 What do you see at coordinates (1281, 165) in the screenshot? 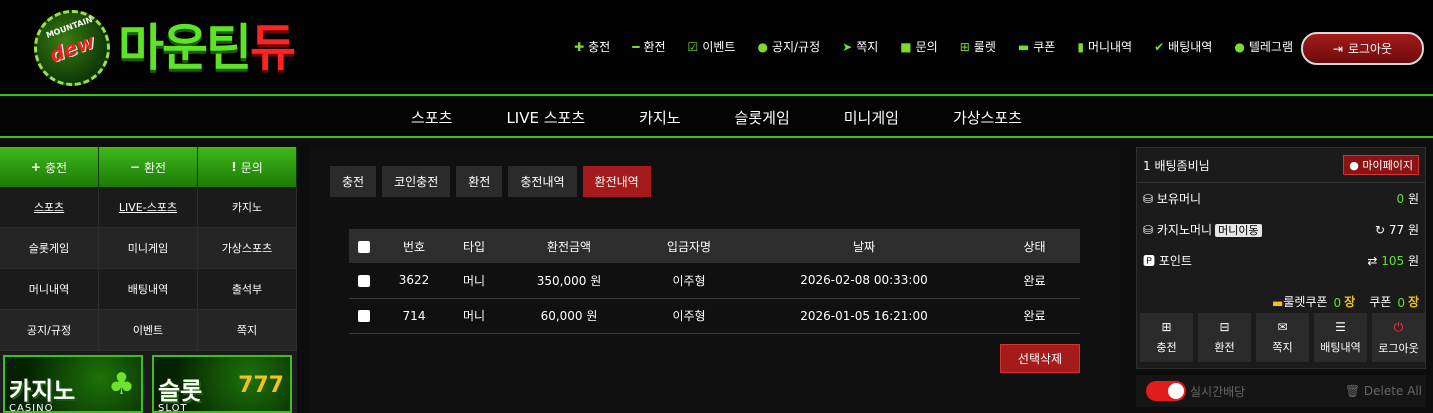
I see `user-panel-header: 1 배팅좀비님 ● 마이페이지` at bounding box center [1281, 165].